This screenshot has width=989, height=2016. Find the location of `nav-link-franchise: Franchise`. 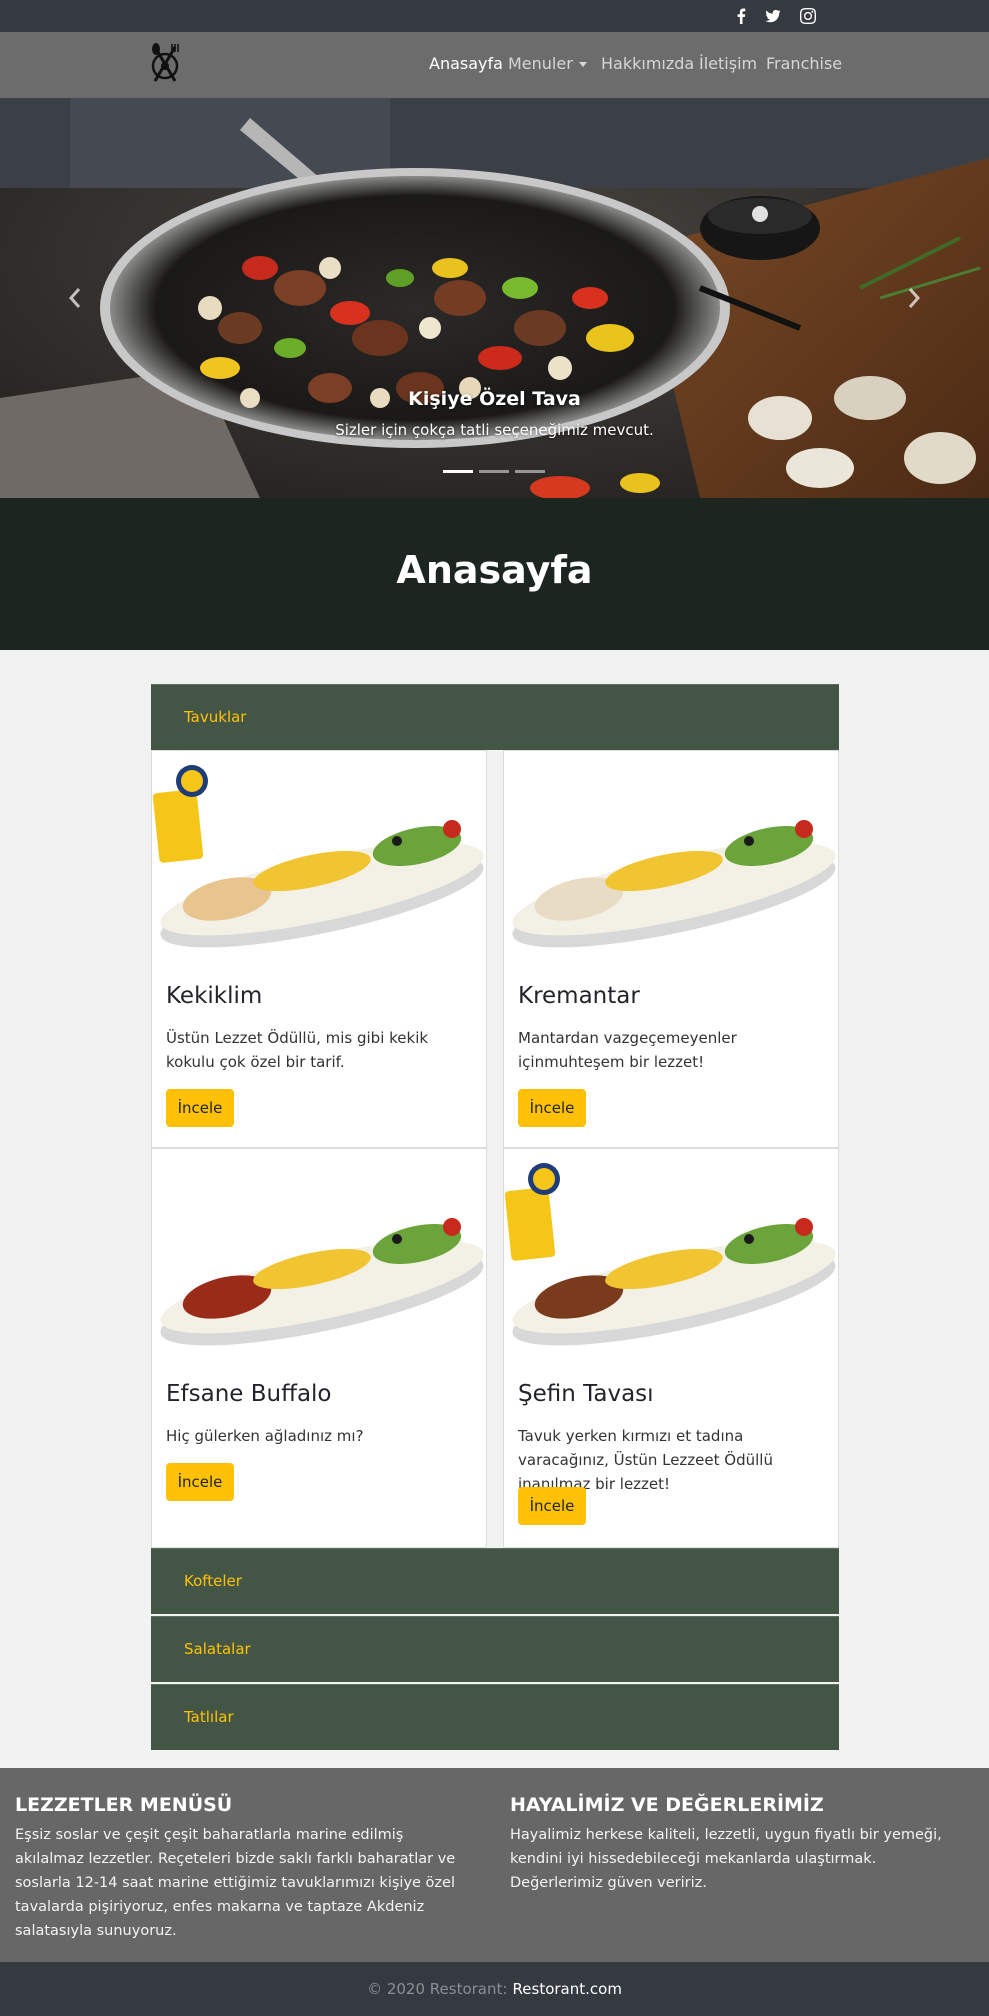

nav-link-franchise: Franchise is located at coordinates (804, 63).